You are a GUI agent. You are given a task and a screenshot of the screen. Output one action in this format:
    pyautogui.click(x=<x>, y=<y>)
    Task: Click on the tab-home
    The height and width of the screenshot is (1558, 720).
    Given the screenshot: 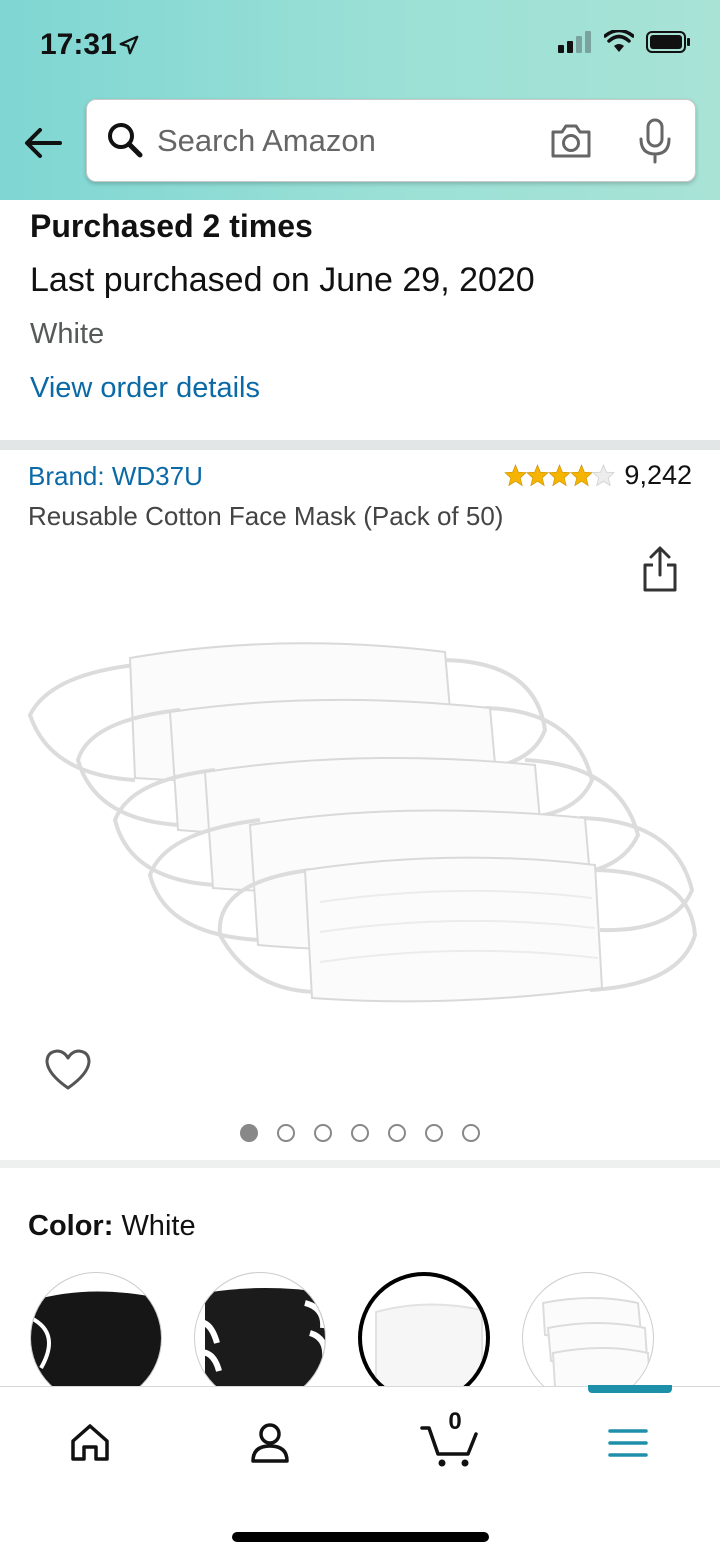 What is the action you would take?
    pyautogui.click(x=90, y=1443)
    